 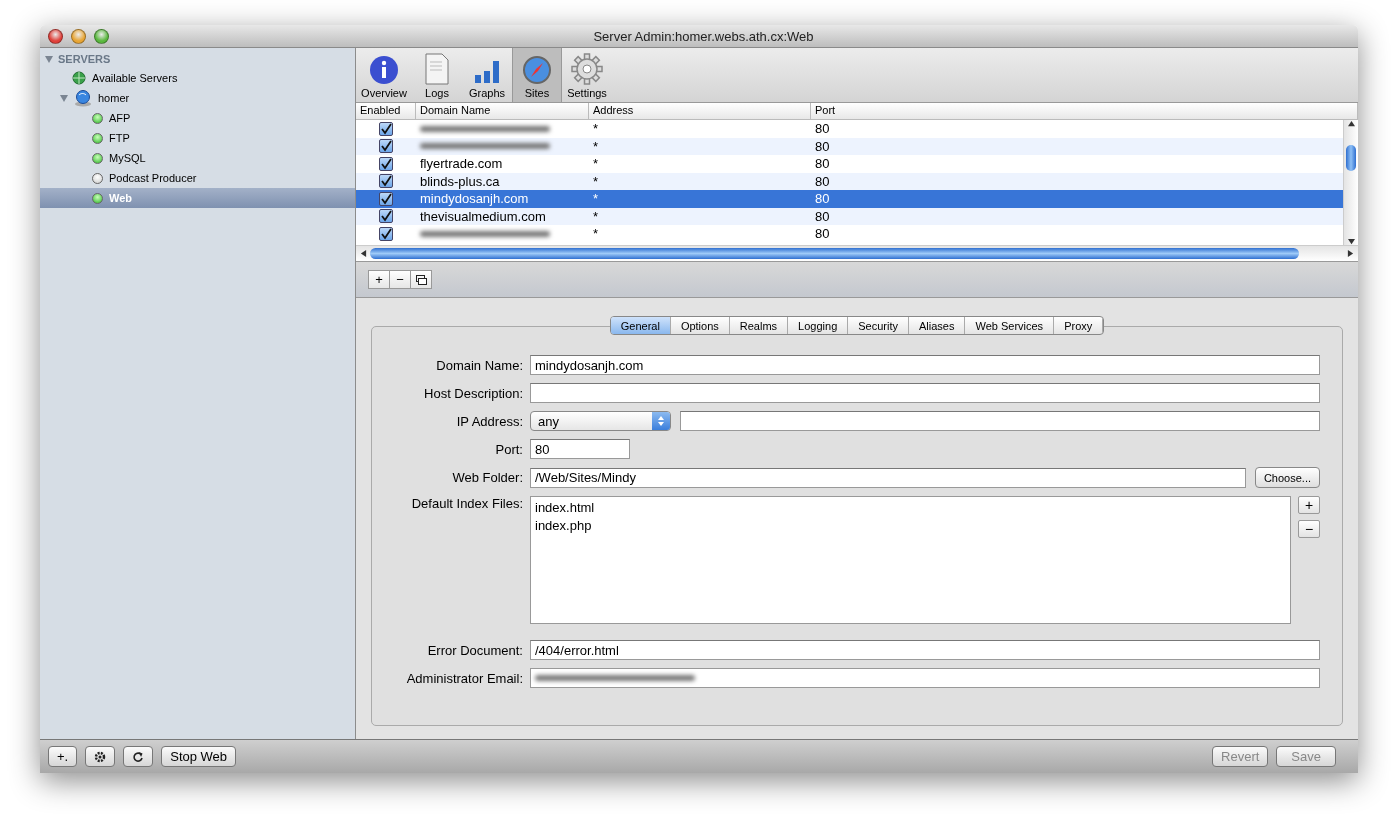 What do you see at coordinates (466, 503) in the screenshot?
I see `field-label: Default Index Files:` at bounding box center [466, 503].